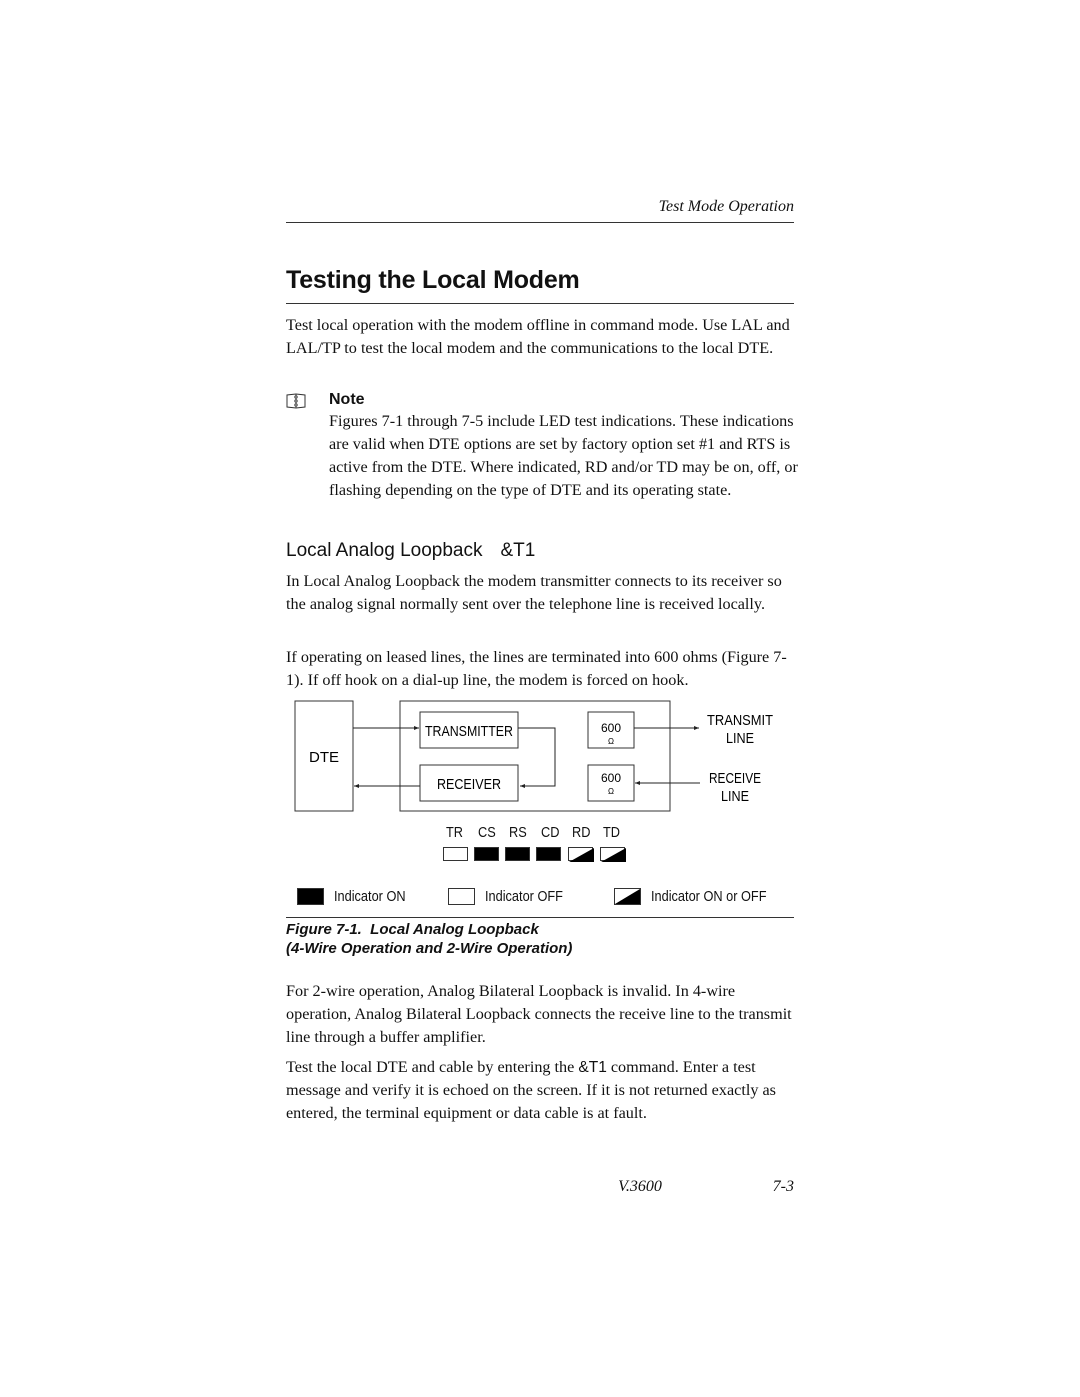  Describe the element at coordinates (581, 832) in the screenshot. I see `led-label-rd: RD` at that location.